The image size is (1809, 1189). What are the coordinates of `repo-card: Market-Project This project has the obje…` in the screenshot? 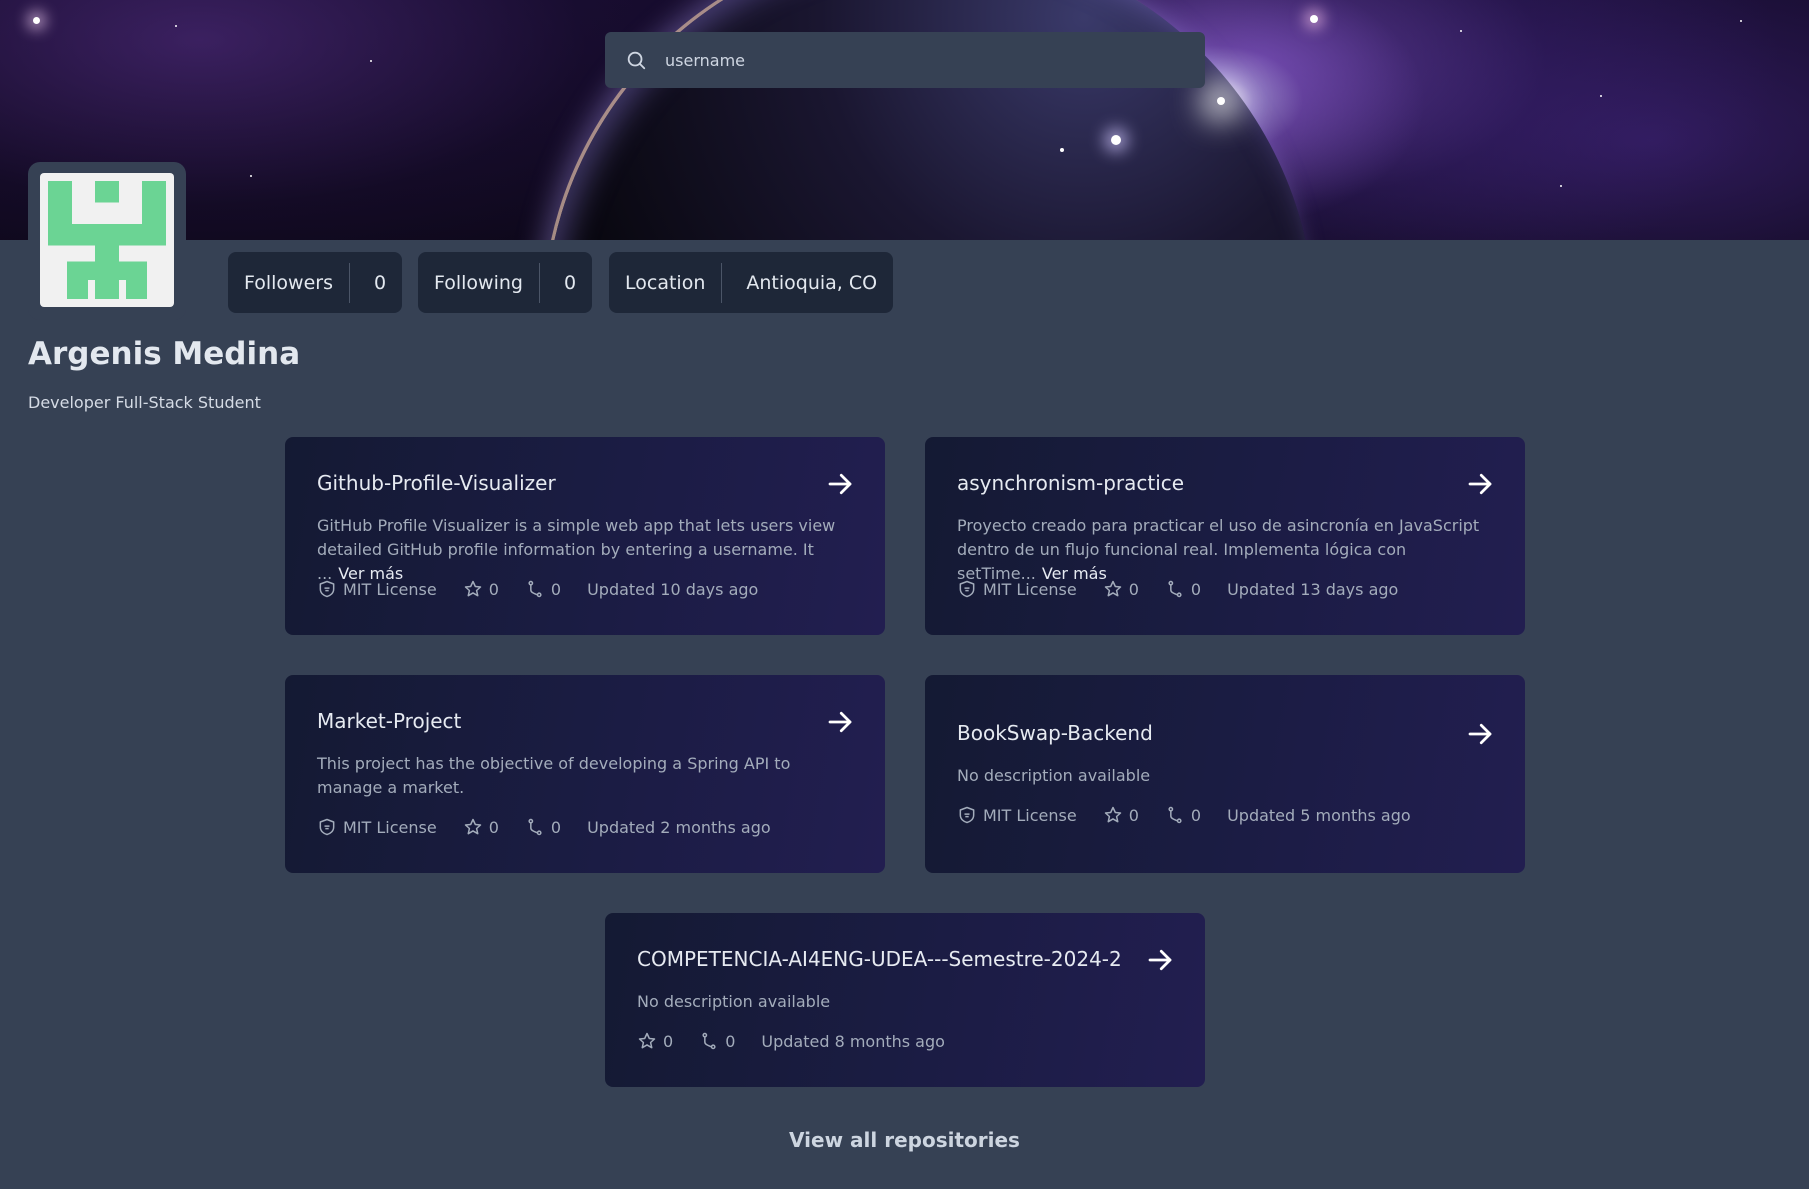 It's located at (585, 774).